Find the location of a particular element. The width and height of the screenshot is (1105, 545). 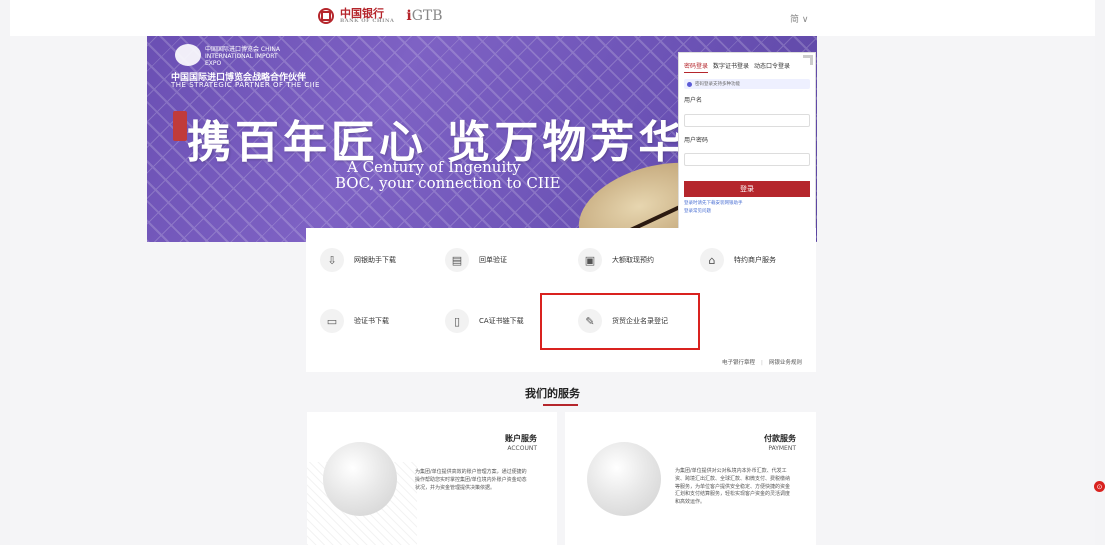

shortcut-cert-download: ▭ 验证书下载 is located at coordinates (354, 321).